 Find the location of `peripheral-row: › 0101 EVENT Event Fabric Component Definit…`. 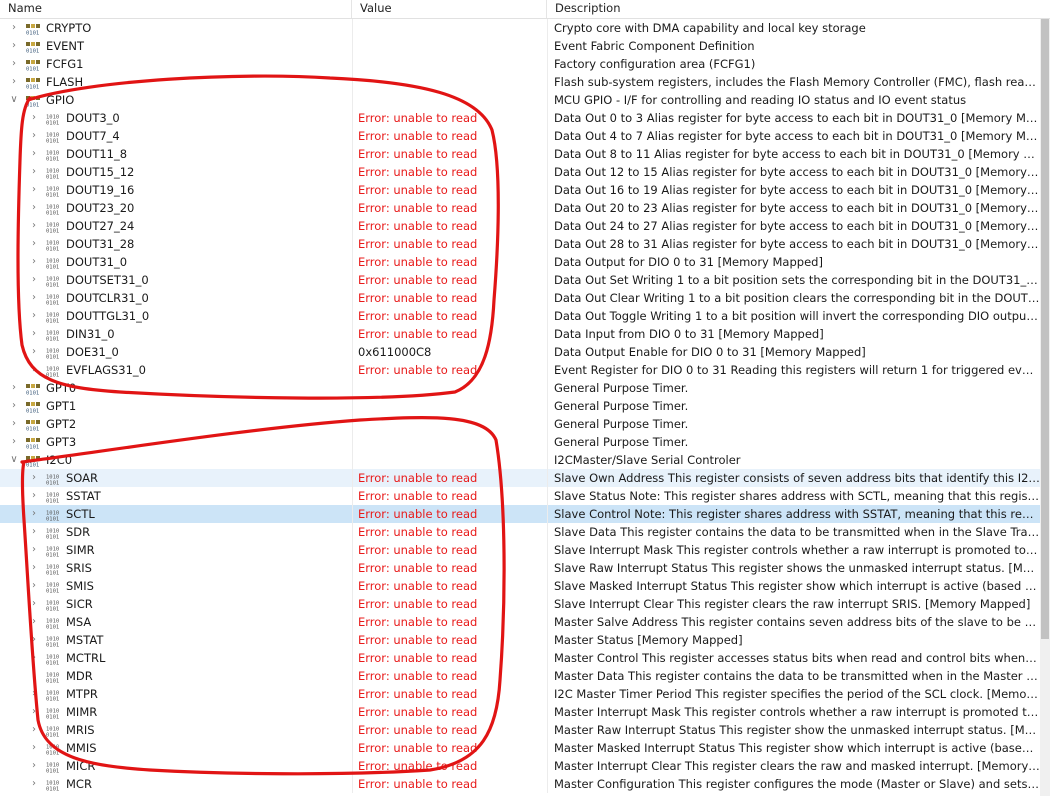

peripheral-row: › 0101 EVENT Event Fabric Component Definit… is located at coordinates (520, 46).